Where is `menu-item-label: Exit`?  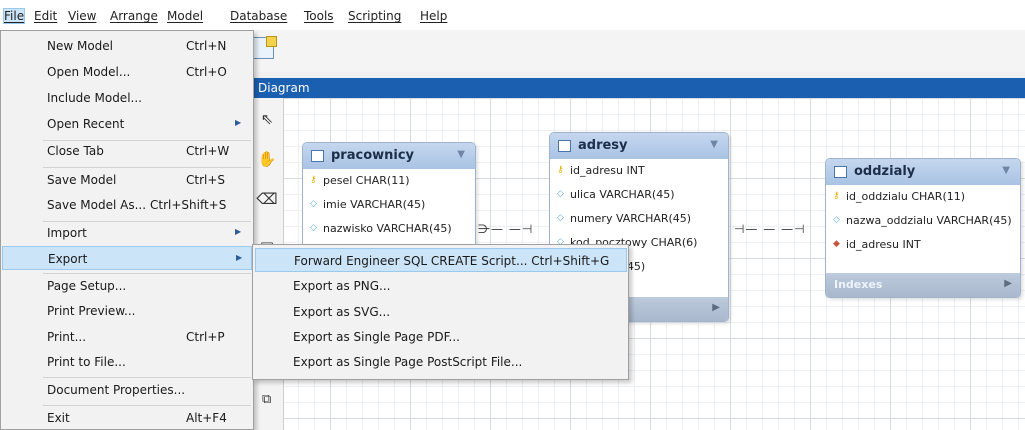
menu-item-label: Exit is located at coordinates (58, 418).